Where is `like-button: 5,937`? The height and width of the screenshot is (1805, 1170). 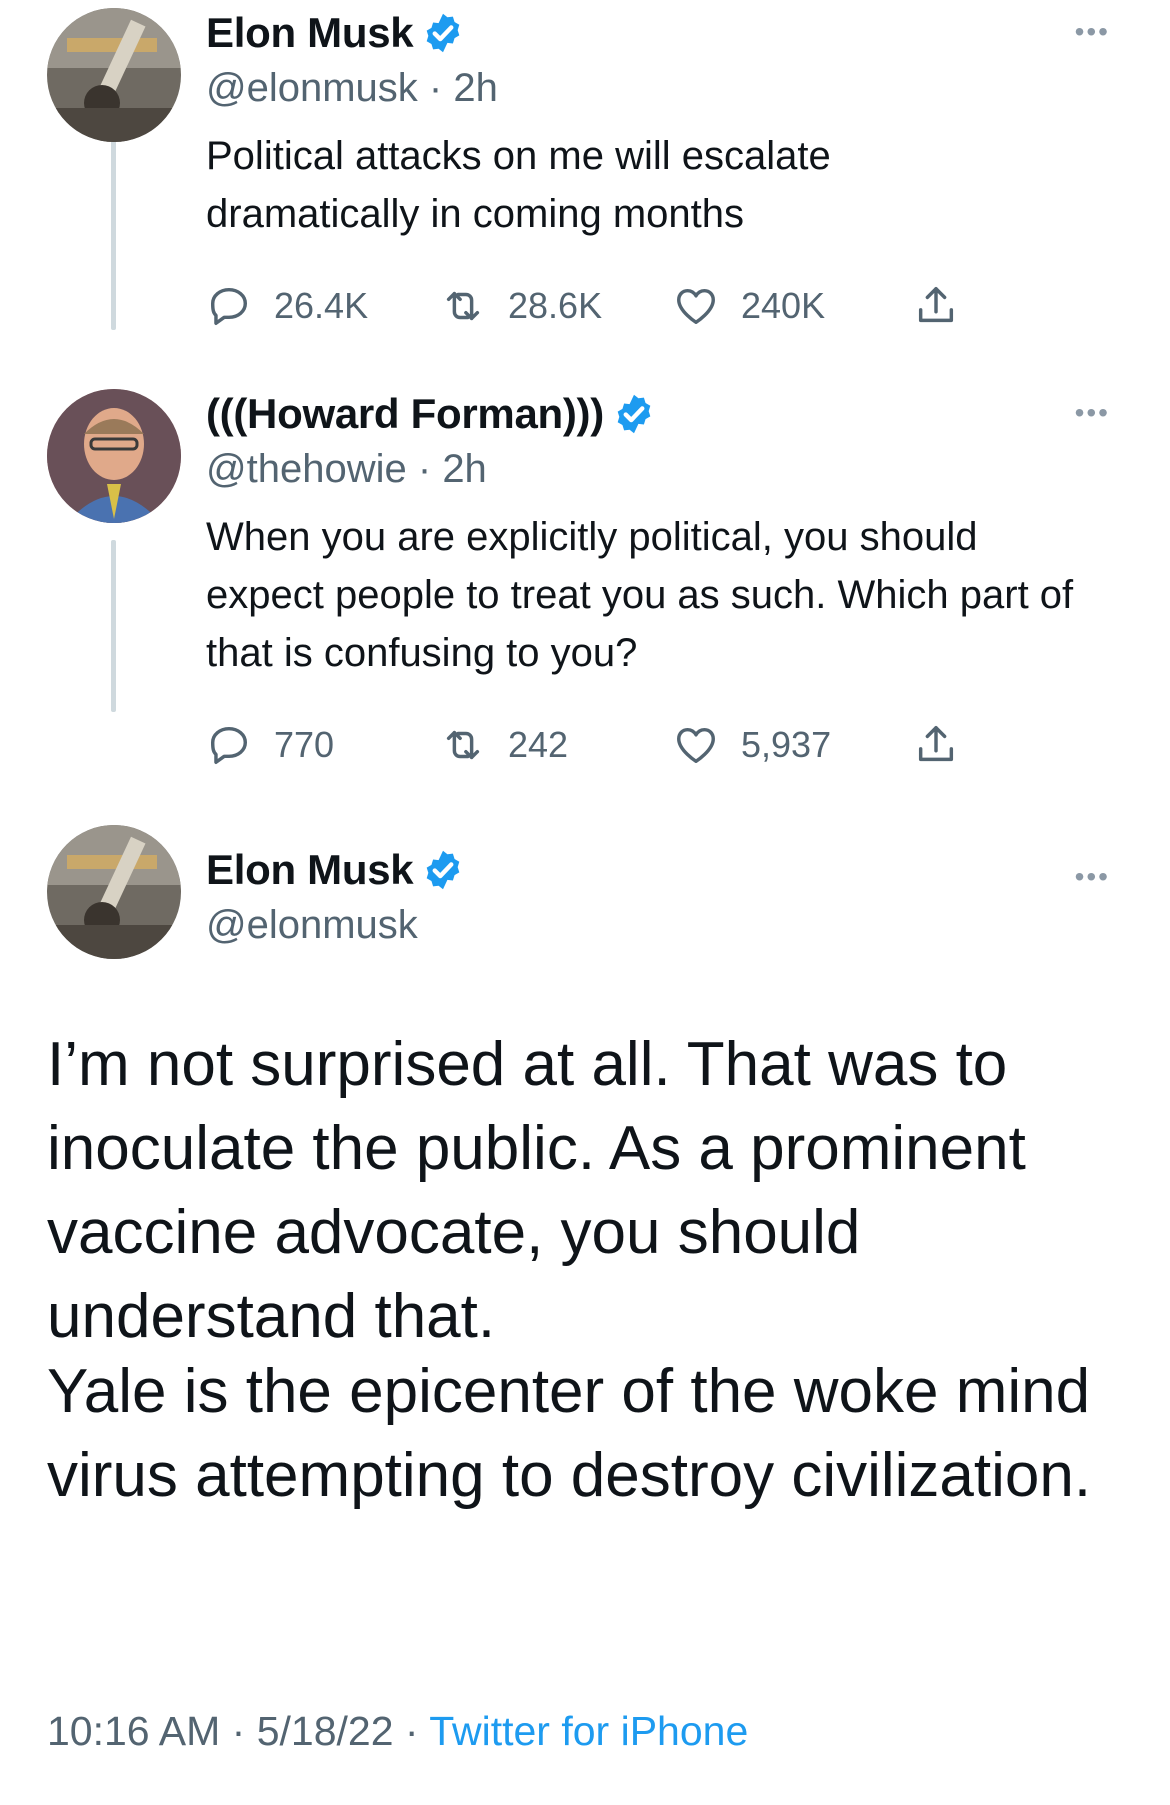 like-button: 5,937 is located at coordinates (793, 745).